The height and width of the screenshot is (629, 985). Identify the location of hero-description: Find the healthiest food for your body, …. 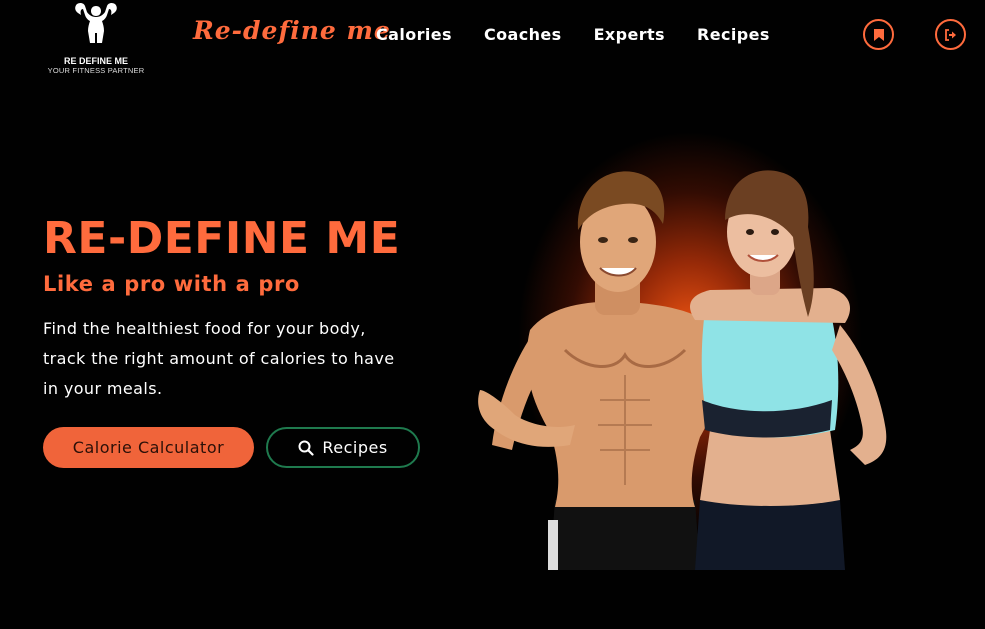
(219, 358).